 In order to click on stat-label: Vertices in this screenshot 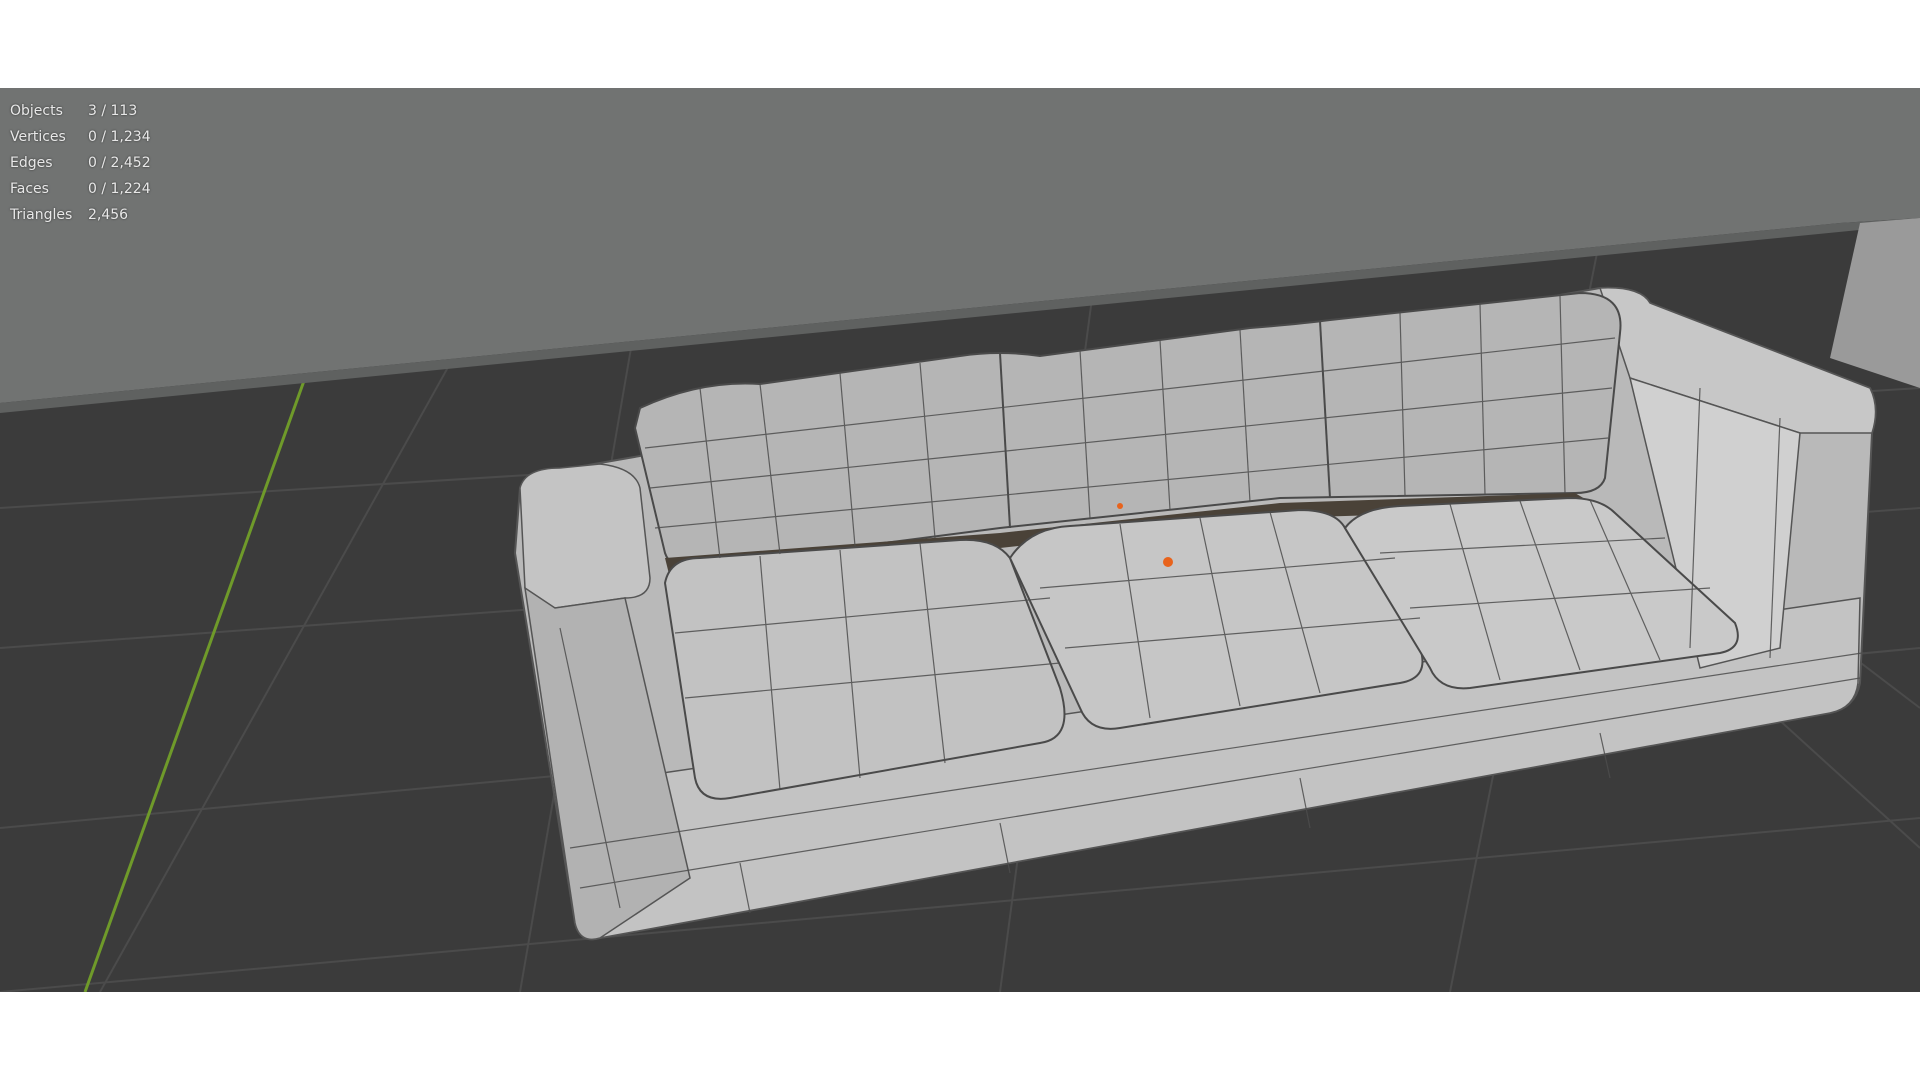, I will do `click(38, 137)`.